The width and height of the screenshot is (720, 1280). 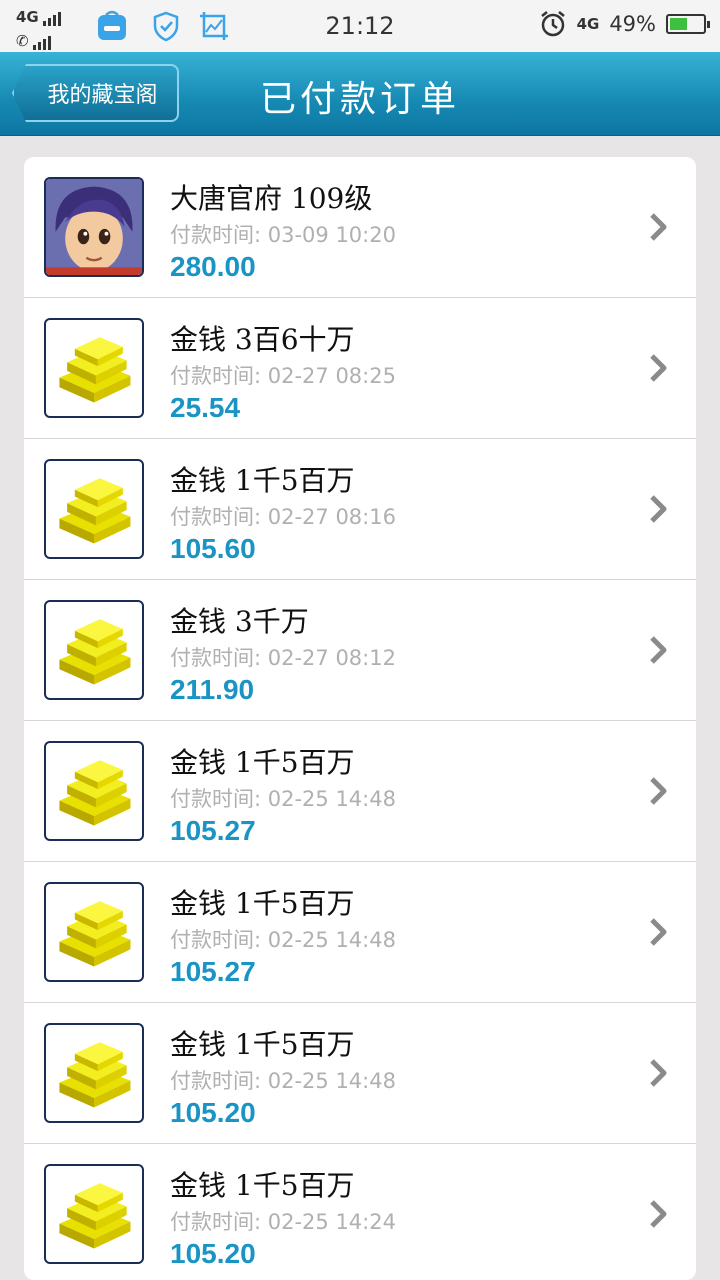 I want to click on status-right: 4G 49%, so click(x=624, y=24).